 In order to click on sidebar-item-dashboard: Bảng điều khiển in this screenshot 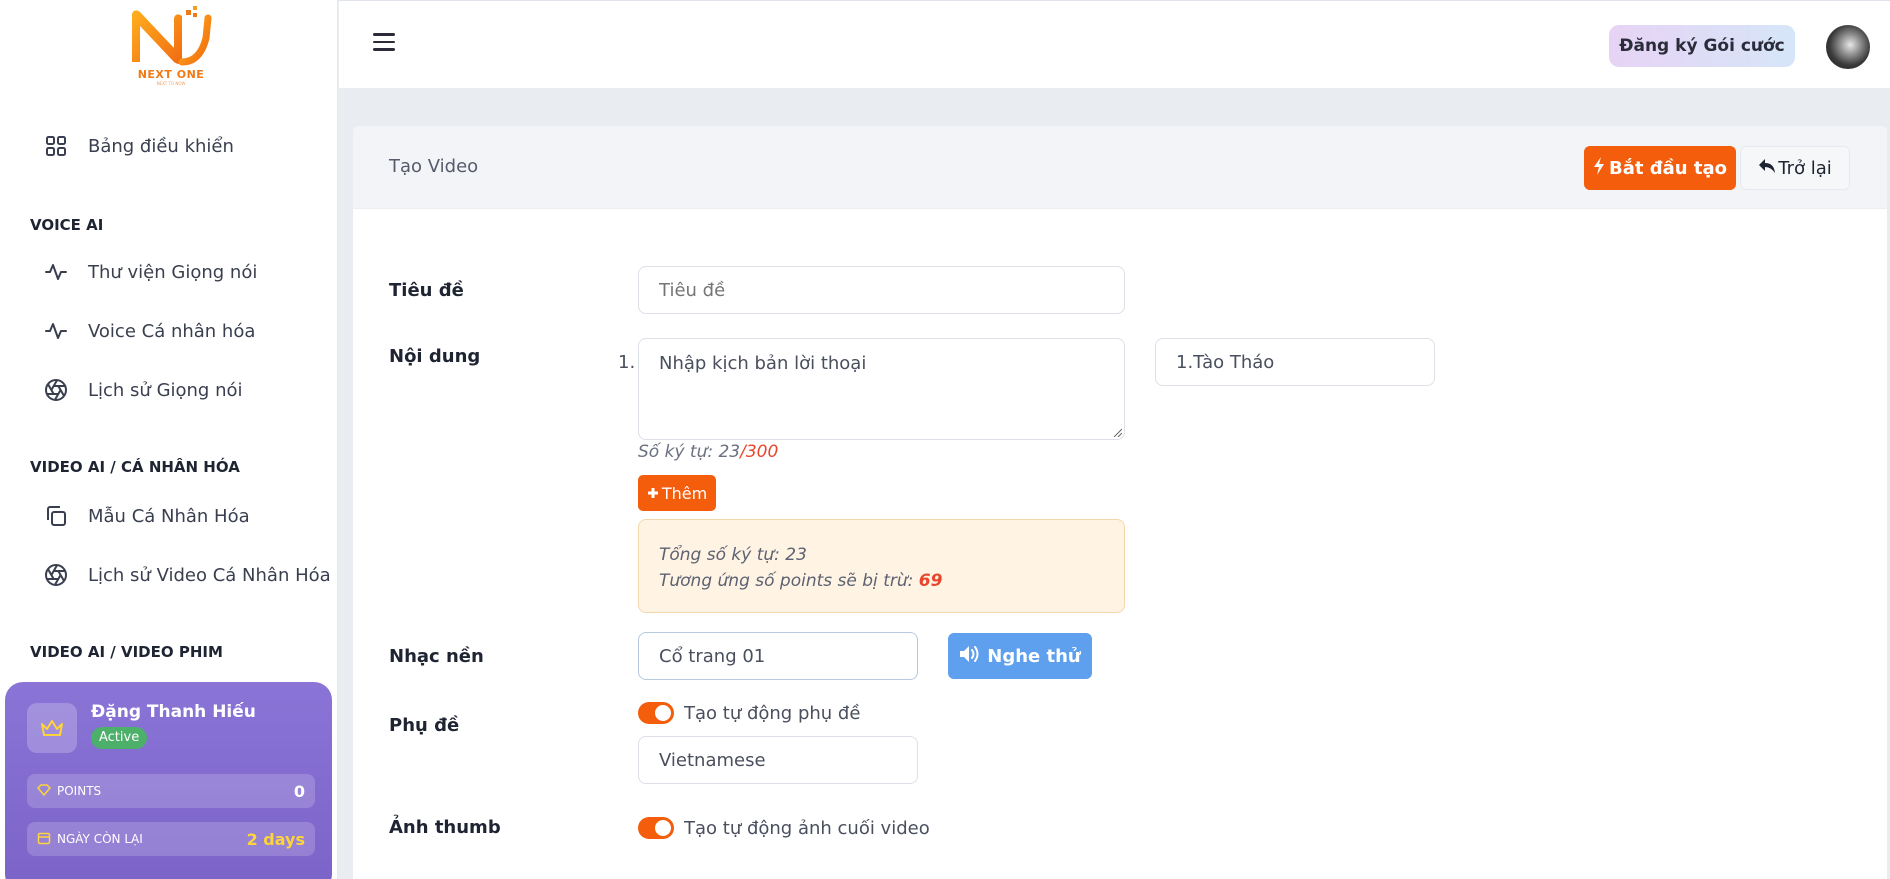, I will do `click(139, 146)`.